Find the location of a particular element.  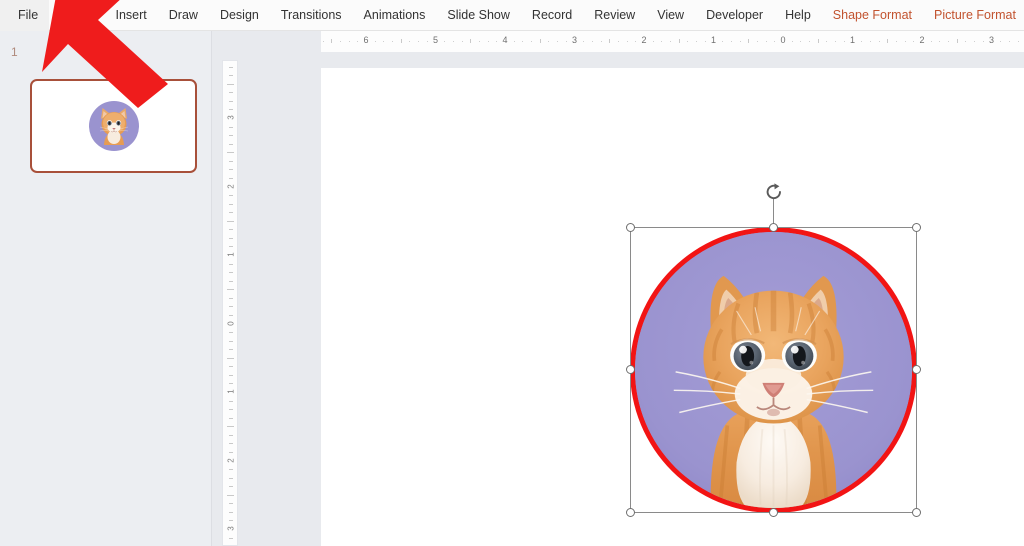

ribbon-tab-design: Design is located at coordinates (239, 15).